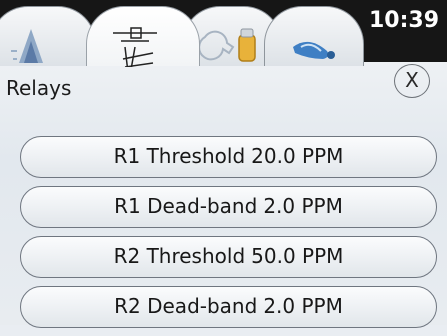 The width and height of the screenshot is (447, 336). Describe the element at coordinates (403, 20) in the screenshot. I see `clock: 10:39` at that location.